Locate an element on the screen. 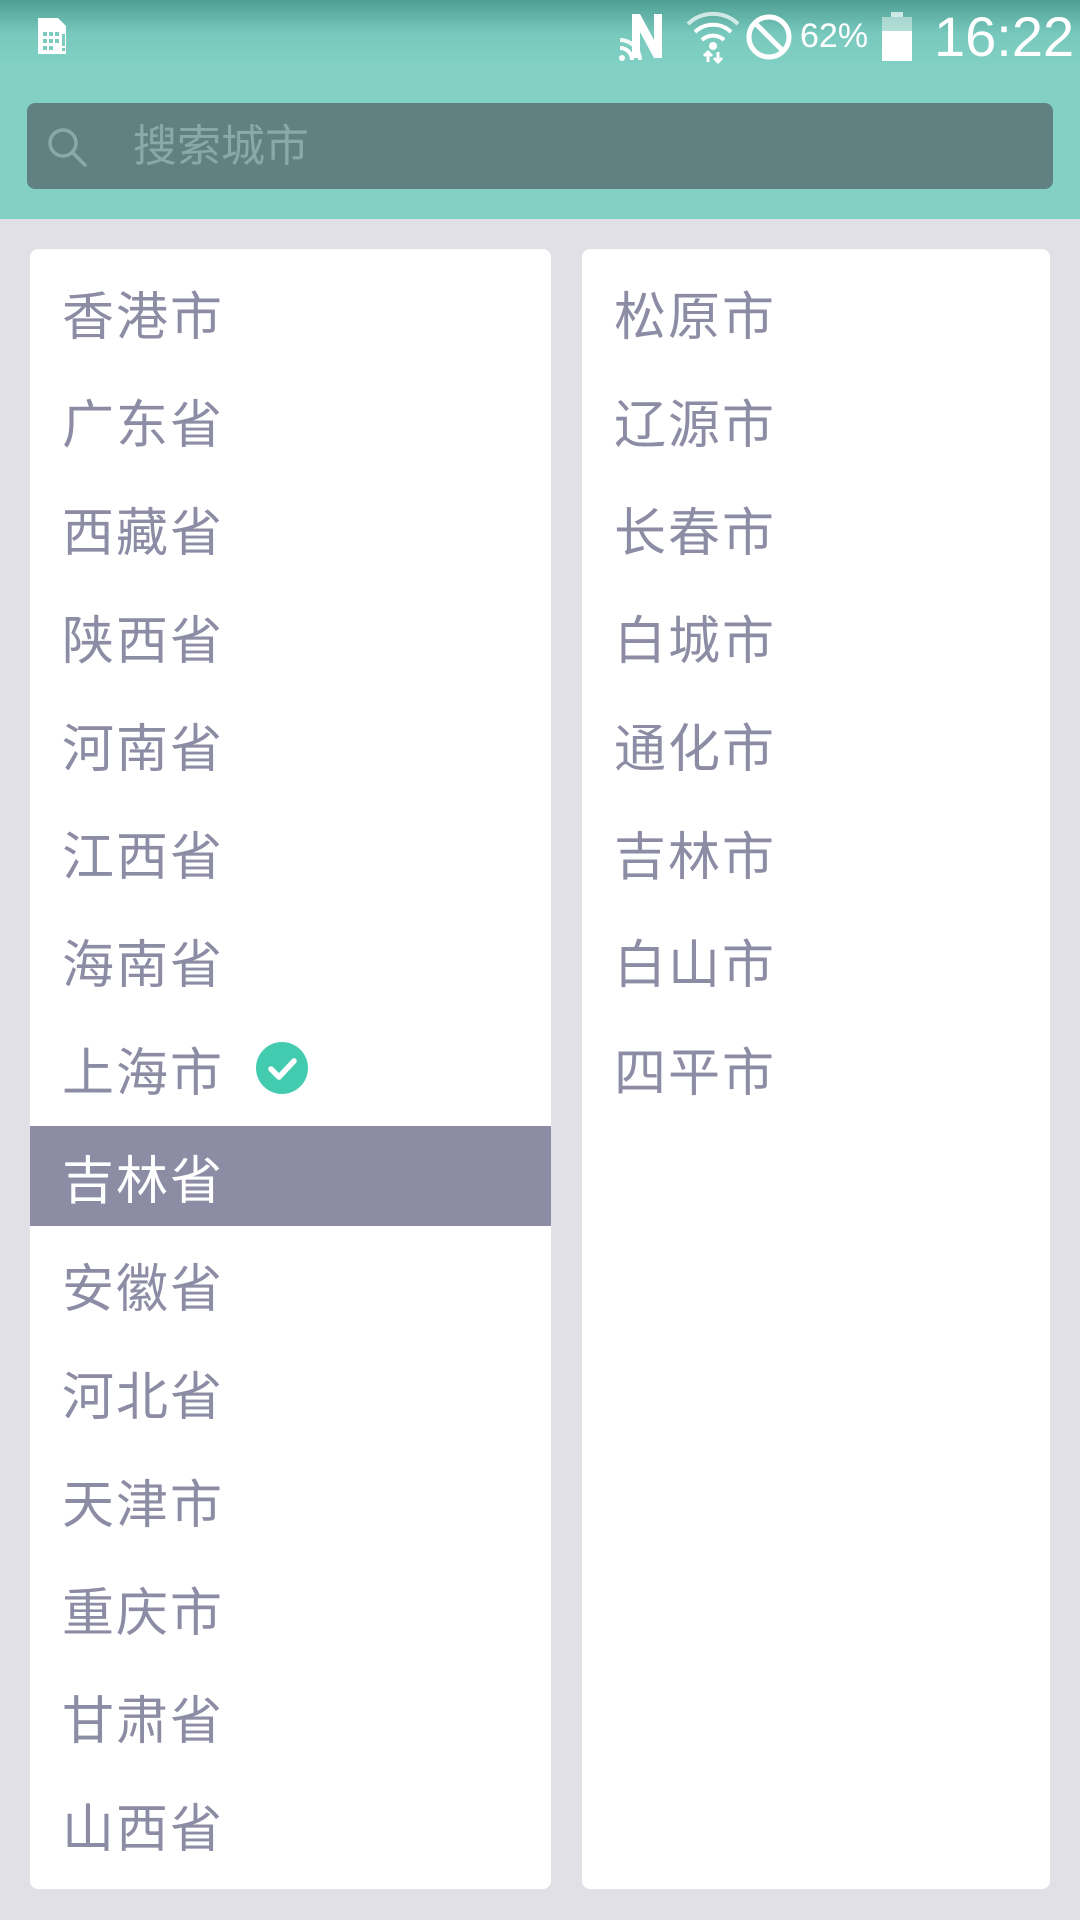 The image size is (1080, 1920). city-item-label: 吉林市 is located at coordinates (695, 857).